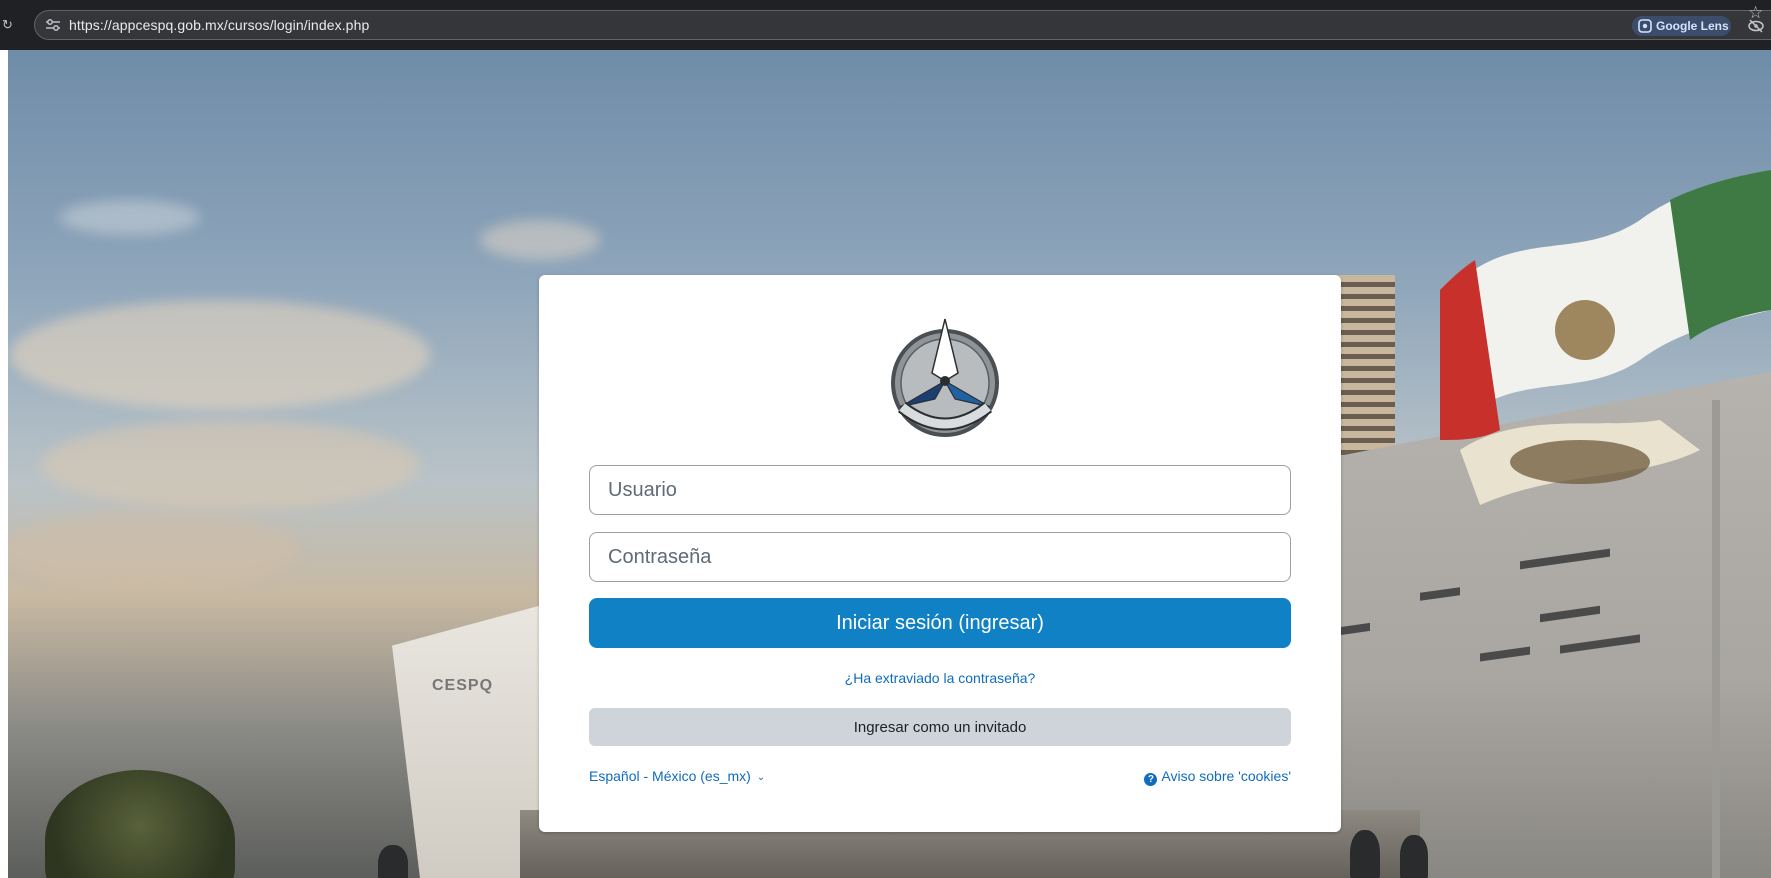 The image size is (1771, 878). Describe the element at coordinates (940, 623) in the screenshot. I see `login-button: Iniciar sesión (ingresar)` at that location.